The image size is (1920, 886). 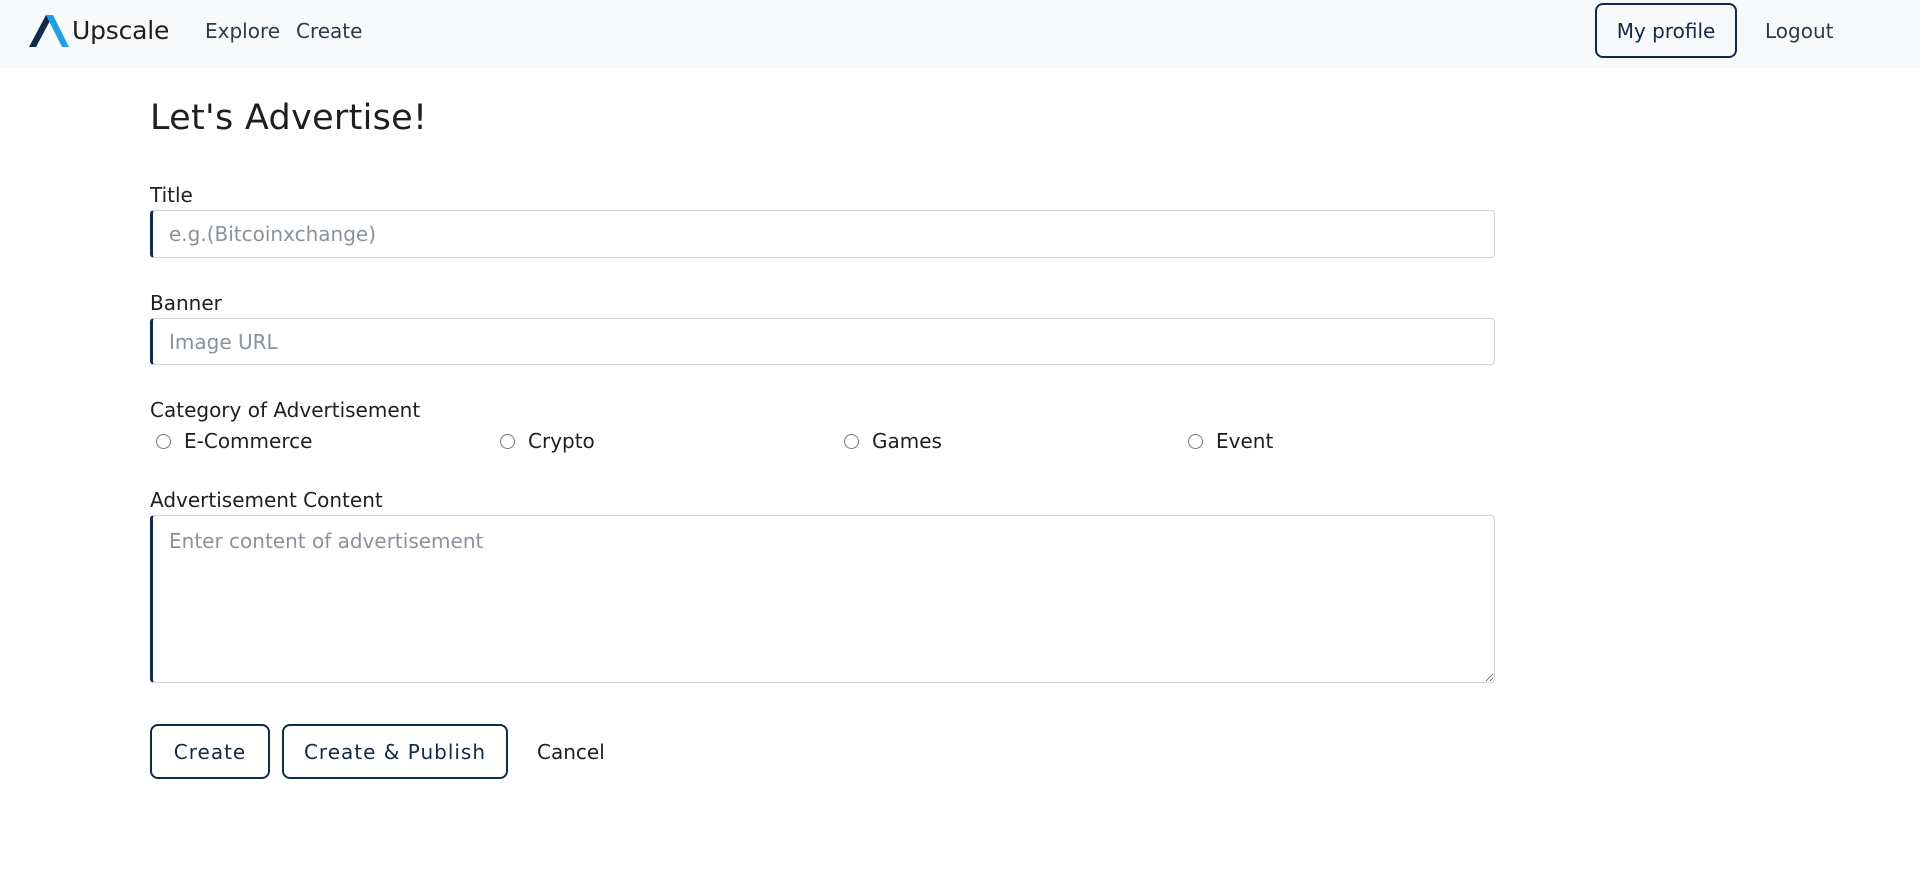 What do you see at coordinates (822, 234) in the screenshot?
I see `title-input` at bounding box center [822, 234].